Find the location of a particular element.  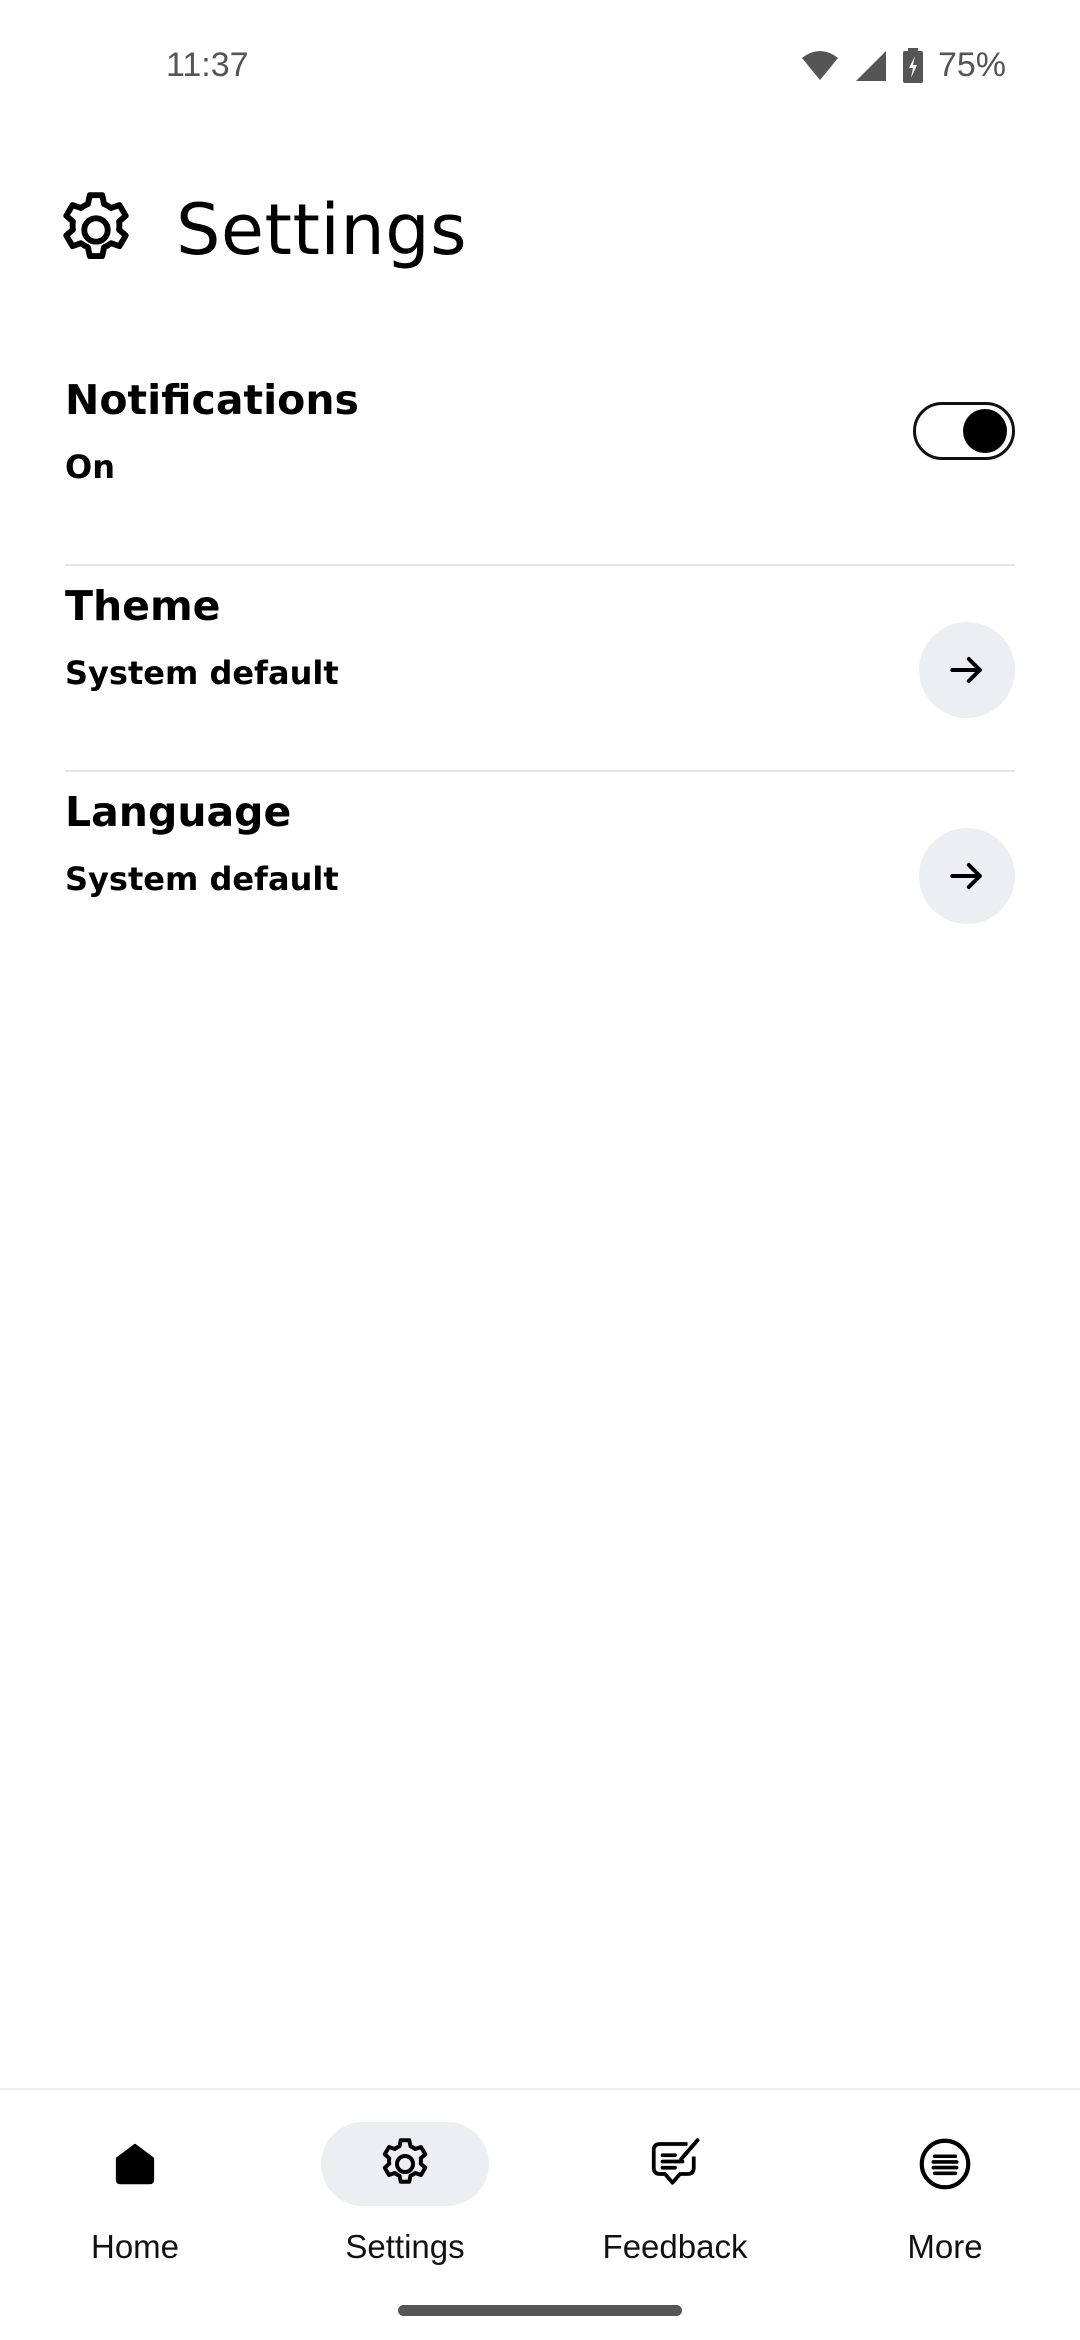

notifications-toggle is located at coordinates (964, 431).